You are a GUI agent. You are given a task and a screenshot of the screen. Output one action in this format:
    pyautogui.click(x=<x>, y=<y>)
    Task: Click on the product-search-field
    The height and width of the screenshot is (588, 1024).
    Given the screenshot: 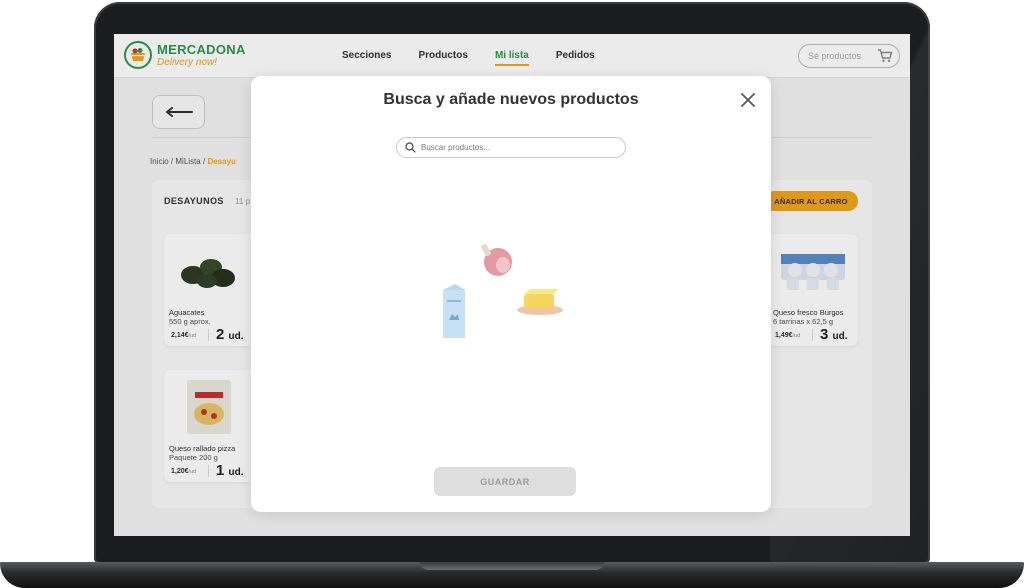 What is the action you would take?
    pyautogui.click(x=511, y=147)
    